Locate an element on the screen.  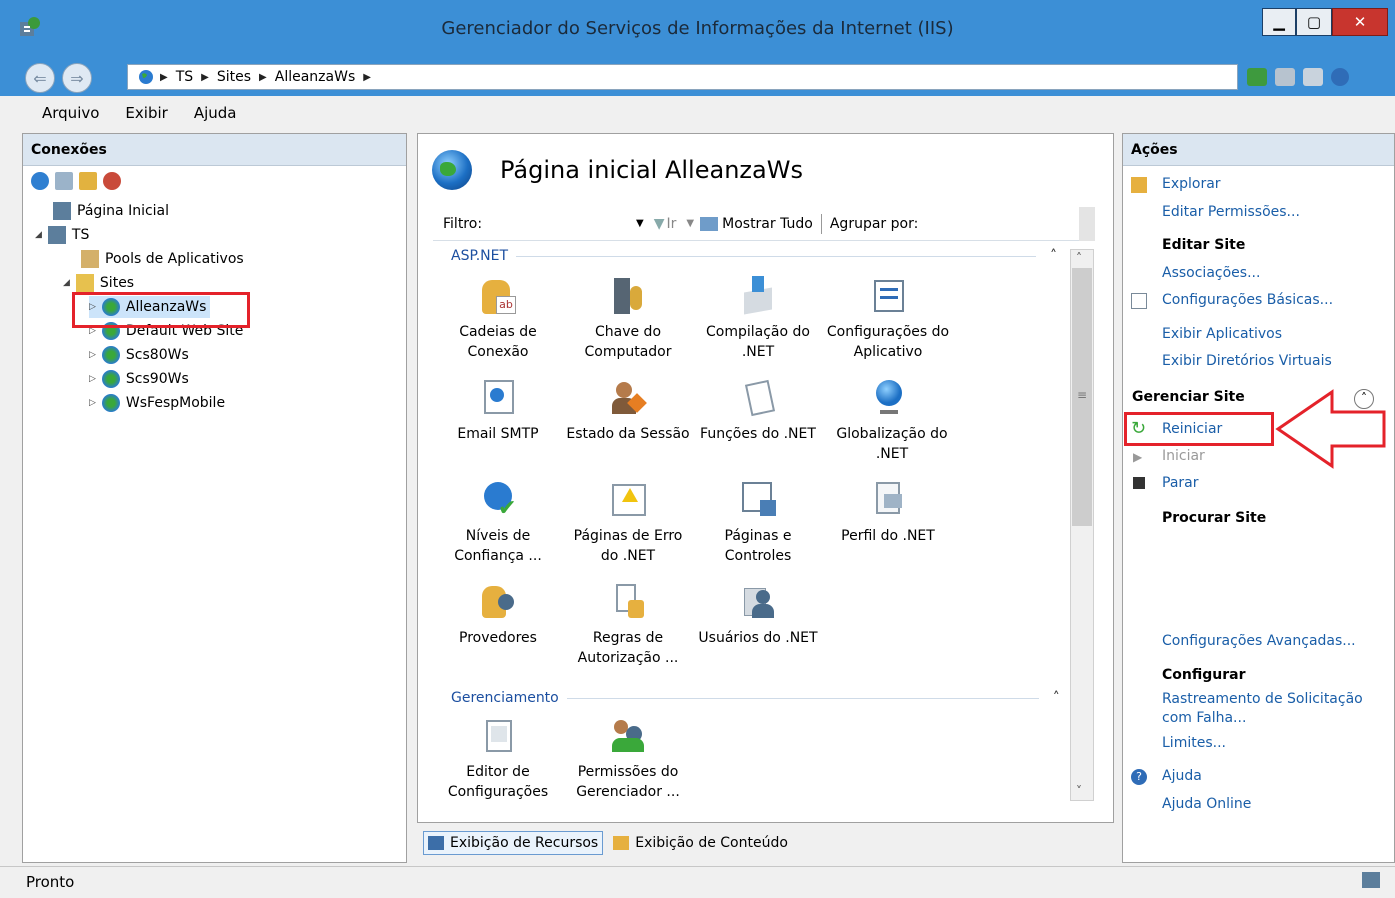
tab-label: Exibição de Recursos is located at coordinates (524, 843).